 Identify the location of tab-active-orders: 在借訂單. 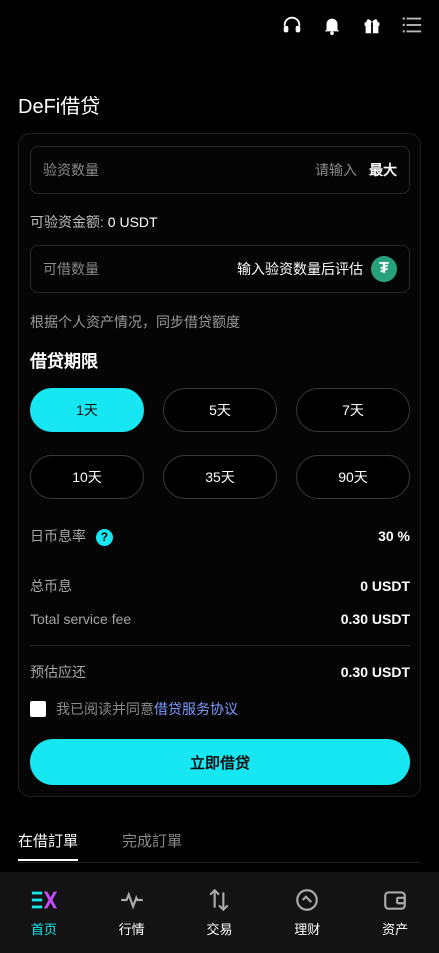
(48, 845).